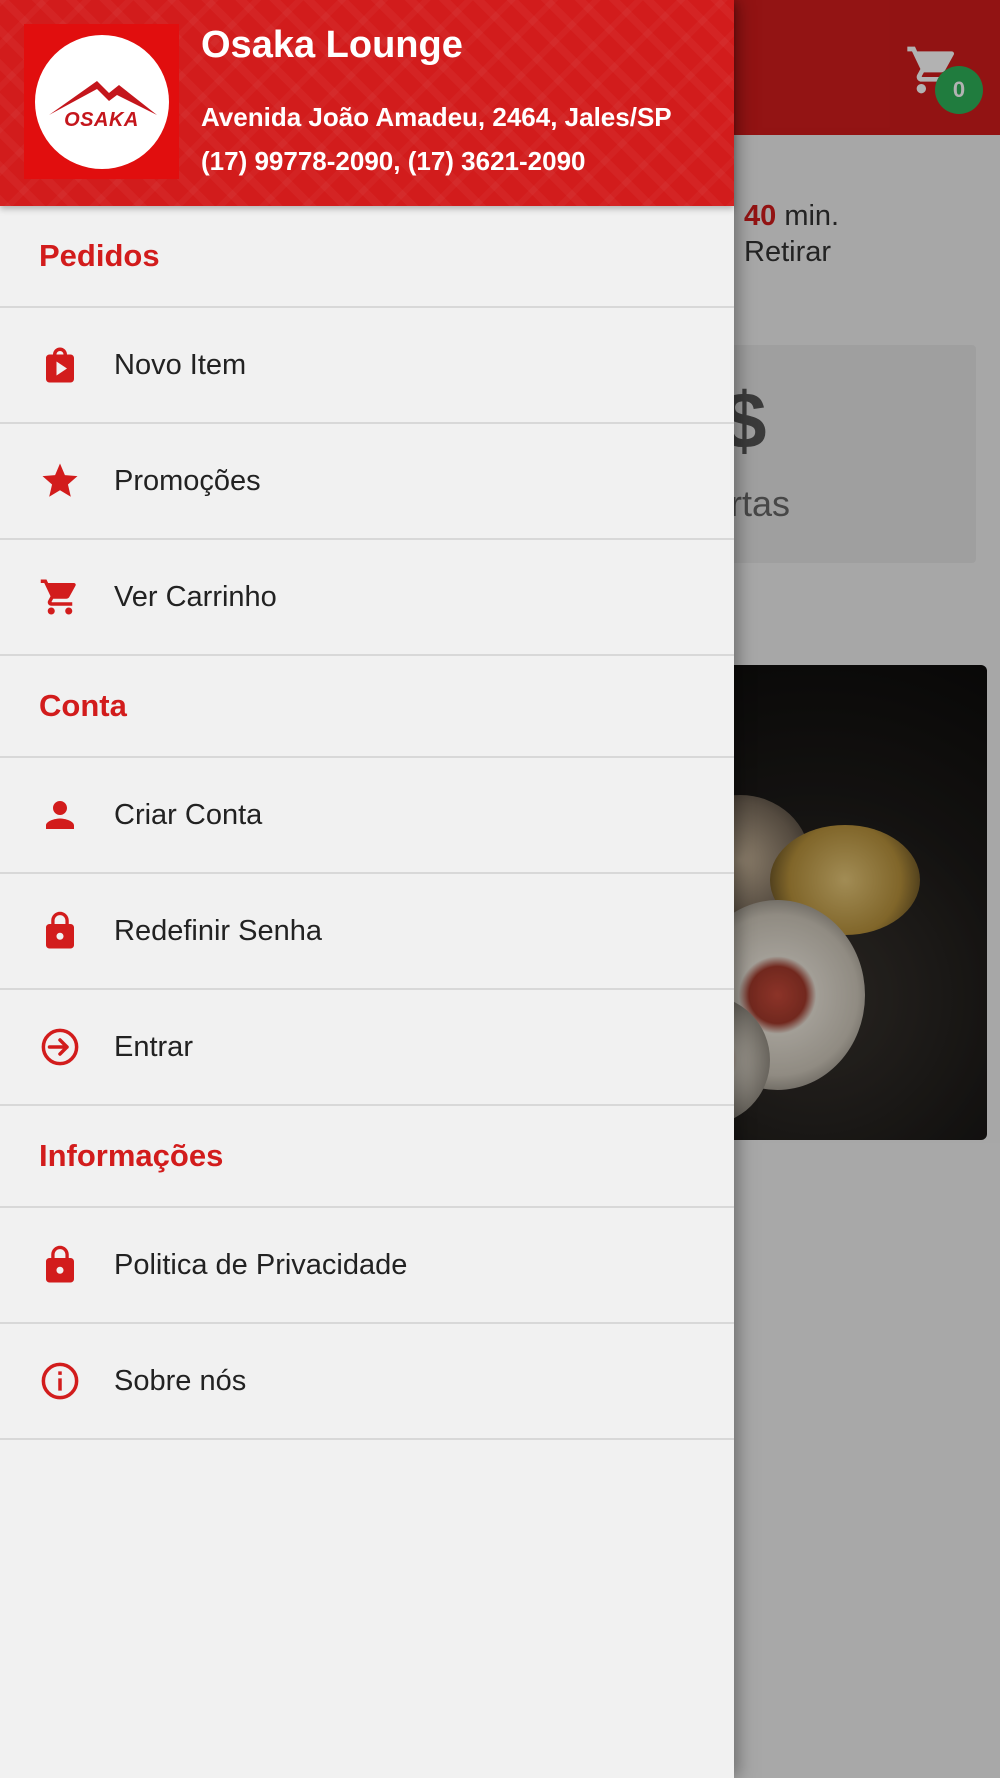  What do you see at coordinates (367, 1382) in the screenshot?
I see `menu-item-sobre-nos: Sobre nós` at bounding box center [367, 1382].